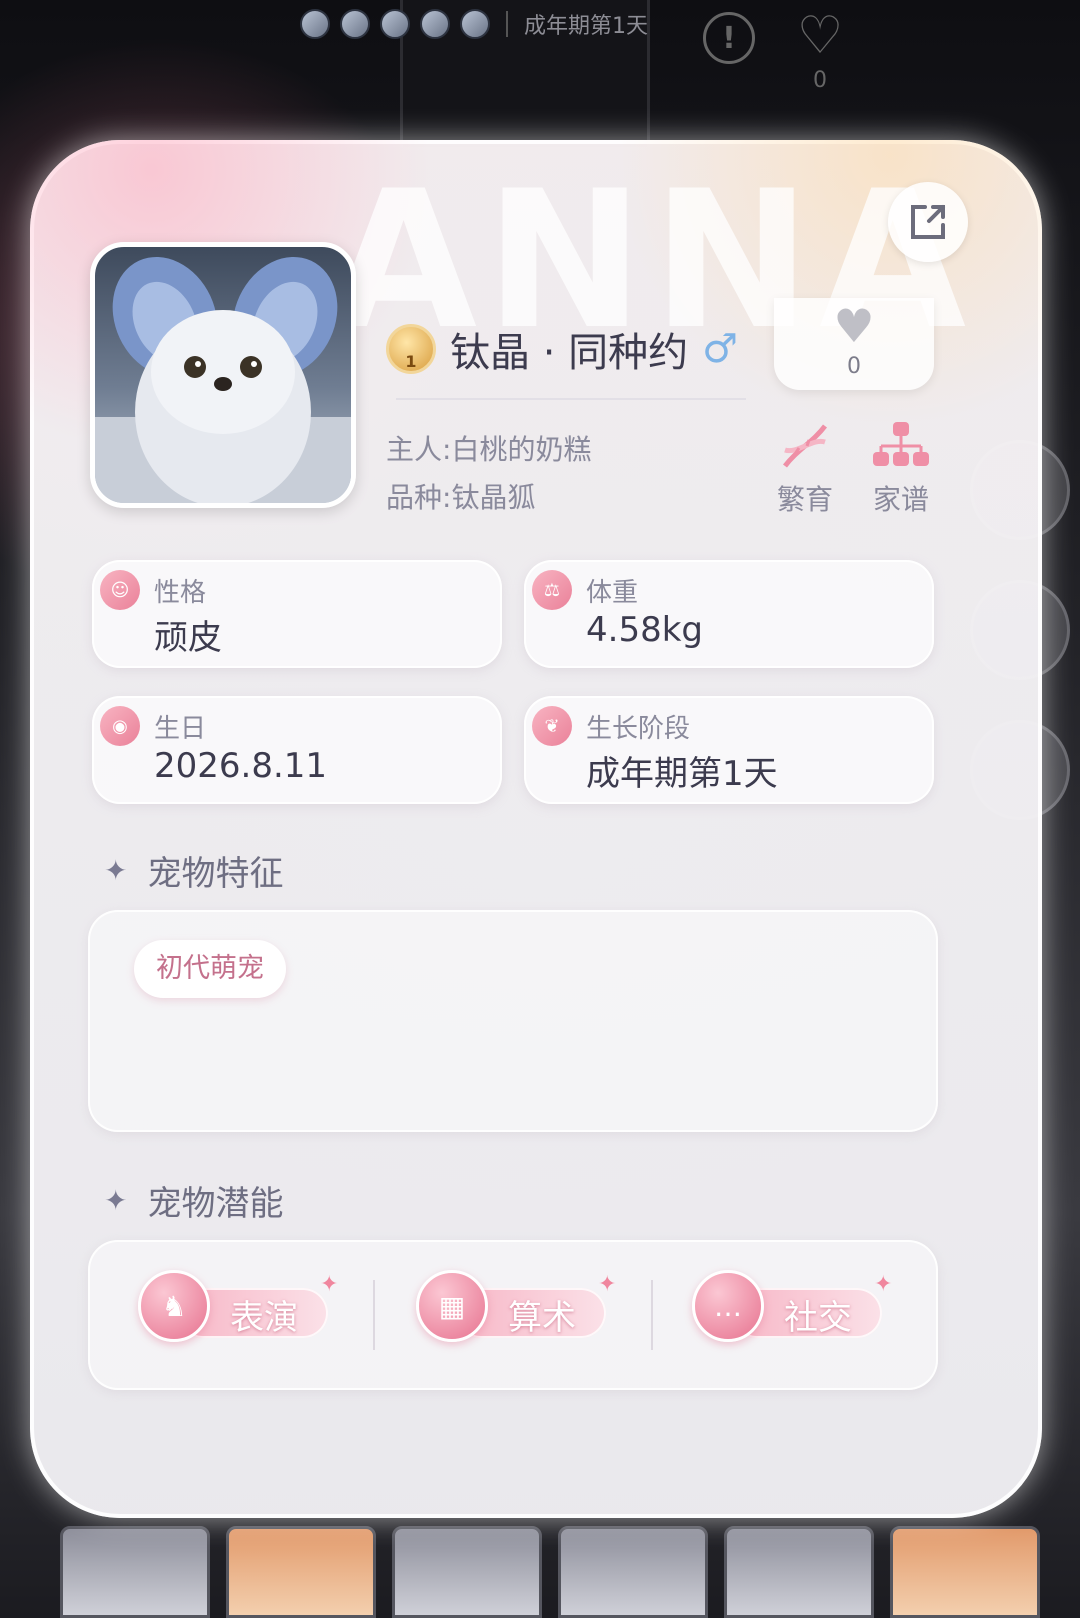 This screenshot has height=1618, width=1080. Describe the element at coordinates (215, 1204) in the screenshot. I see `potential-title: 宠物潜能` at that location.